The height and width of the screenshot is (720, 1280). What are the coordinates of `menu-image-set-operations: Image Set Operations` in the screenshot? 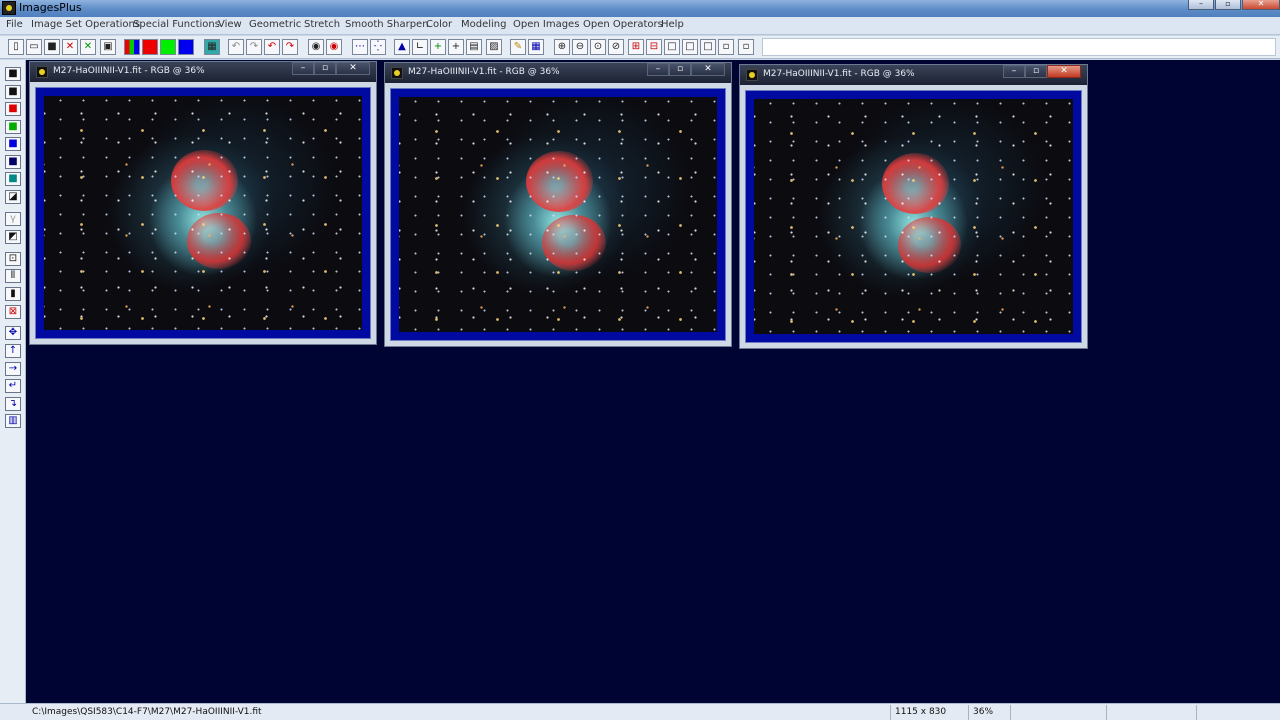 It's located at (85, 24).